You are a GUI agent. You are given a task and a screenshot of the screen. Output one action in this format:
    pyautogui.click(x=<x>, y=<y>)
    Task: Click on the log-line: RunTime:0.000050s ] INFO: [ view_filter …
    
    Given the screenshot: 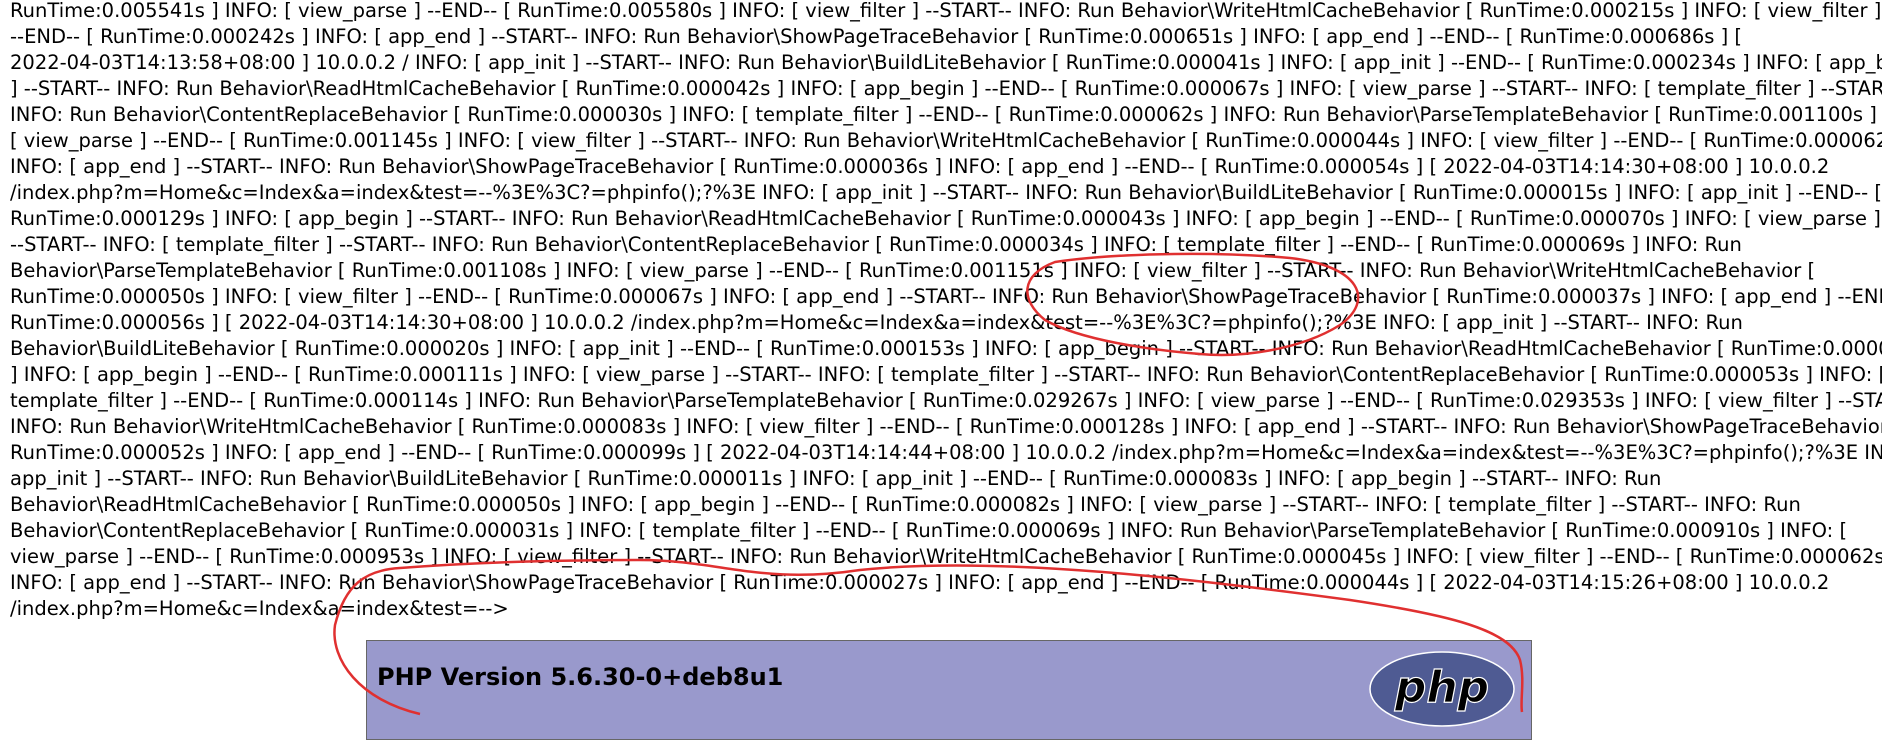 What is the action you would take?
    pyautogui.click(x=946, y=296)
    